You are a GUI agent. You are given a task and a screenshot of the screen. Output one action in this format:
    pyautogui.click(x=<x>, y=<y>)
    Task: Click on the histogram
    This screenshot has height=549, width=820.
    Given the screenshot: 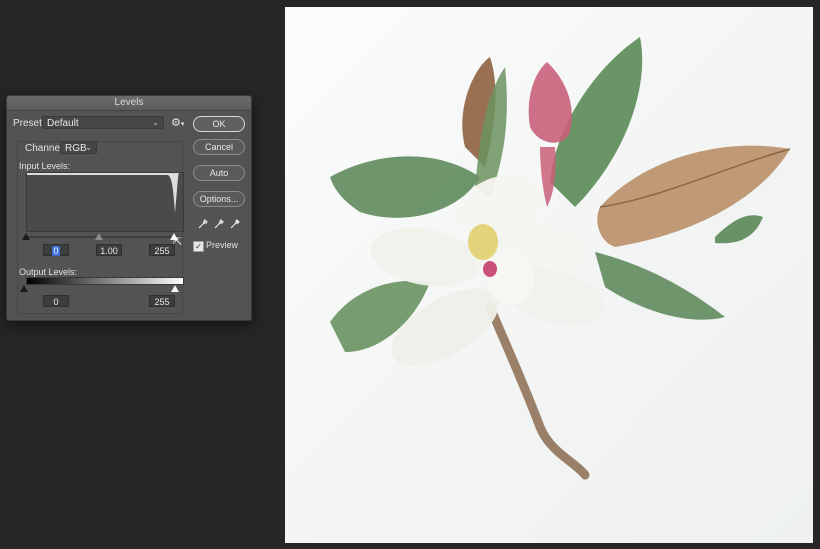 What is the action you would take?
    pyautogui.click(x=105, y=202)
    